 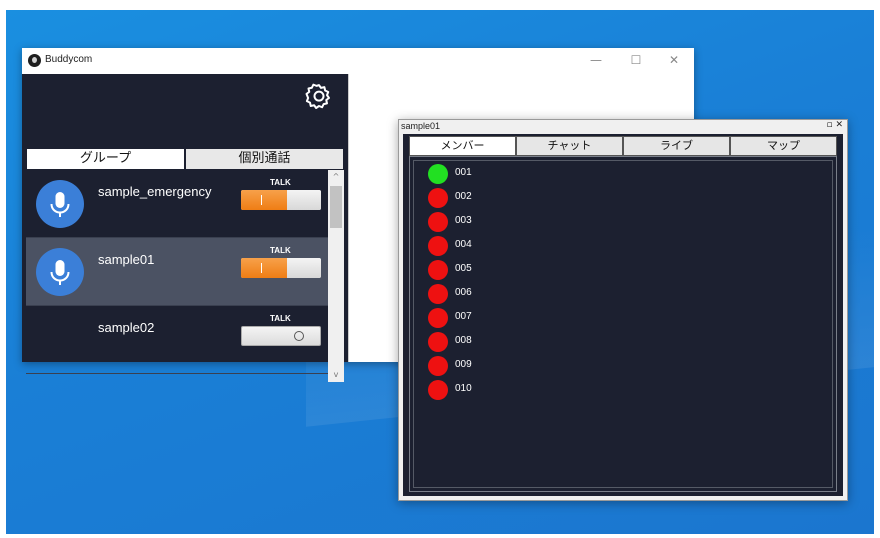 What do you see at coordinates (569, 146) in the screenshot?
I see `tab-chat: チャット` at bounding box center [569, 146].